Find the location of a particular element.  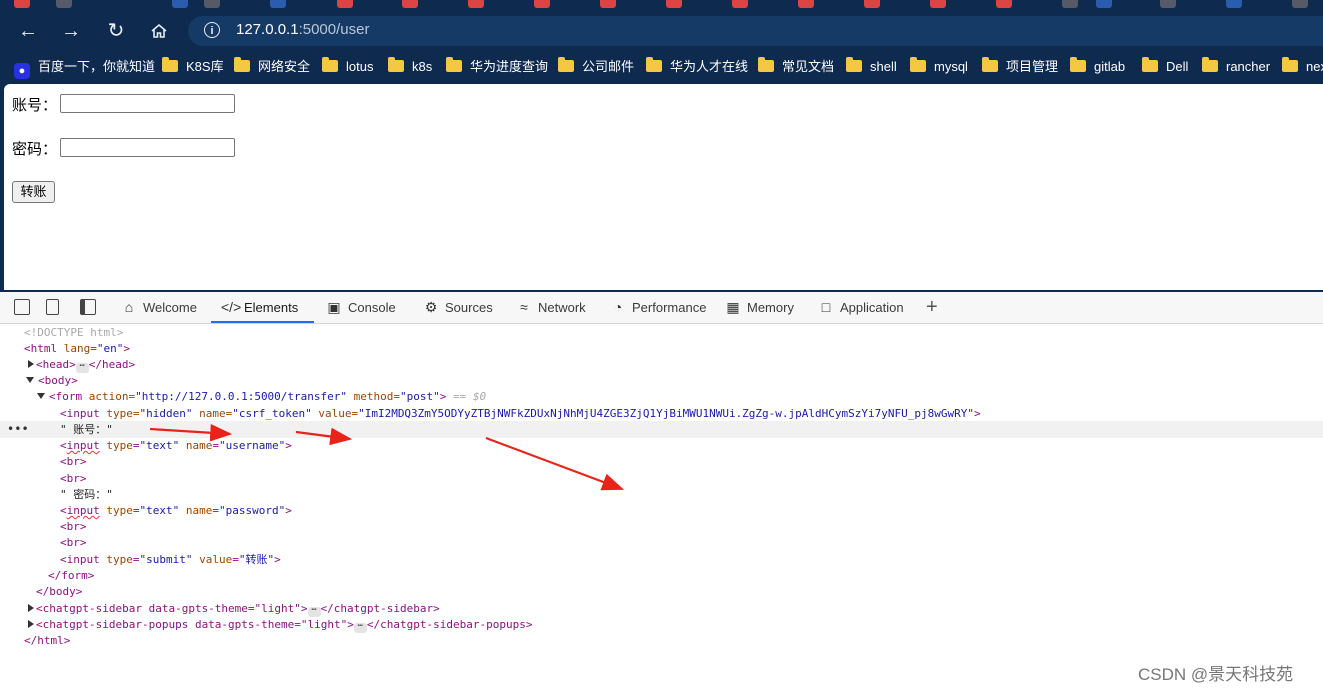

bookmark-folder: 常见文档 is located at coordinates (796, 66).